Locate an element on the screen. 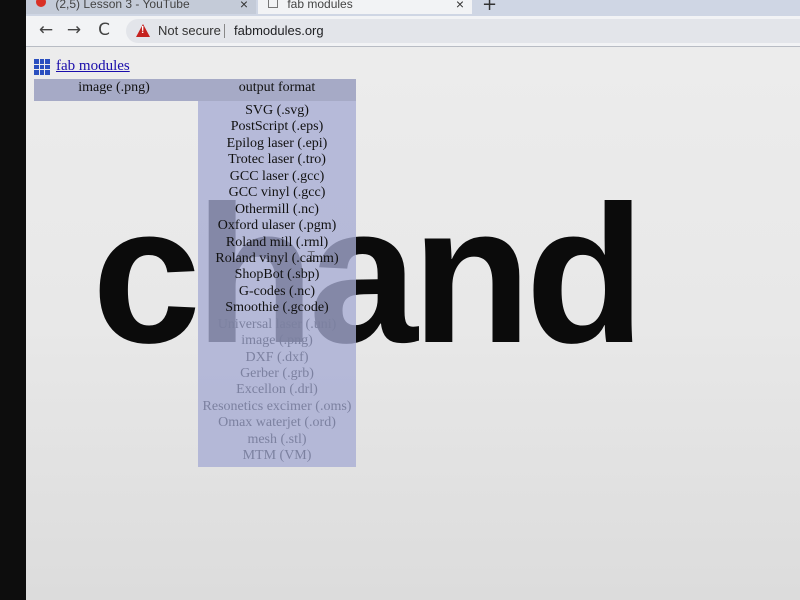 The height and width of the screenshot is (600, 800). forward-arrow-icon: → is located at coordinates (74, 30).